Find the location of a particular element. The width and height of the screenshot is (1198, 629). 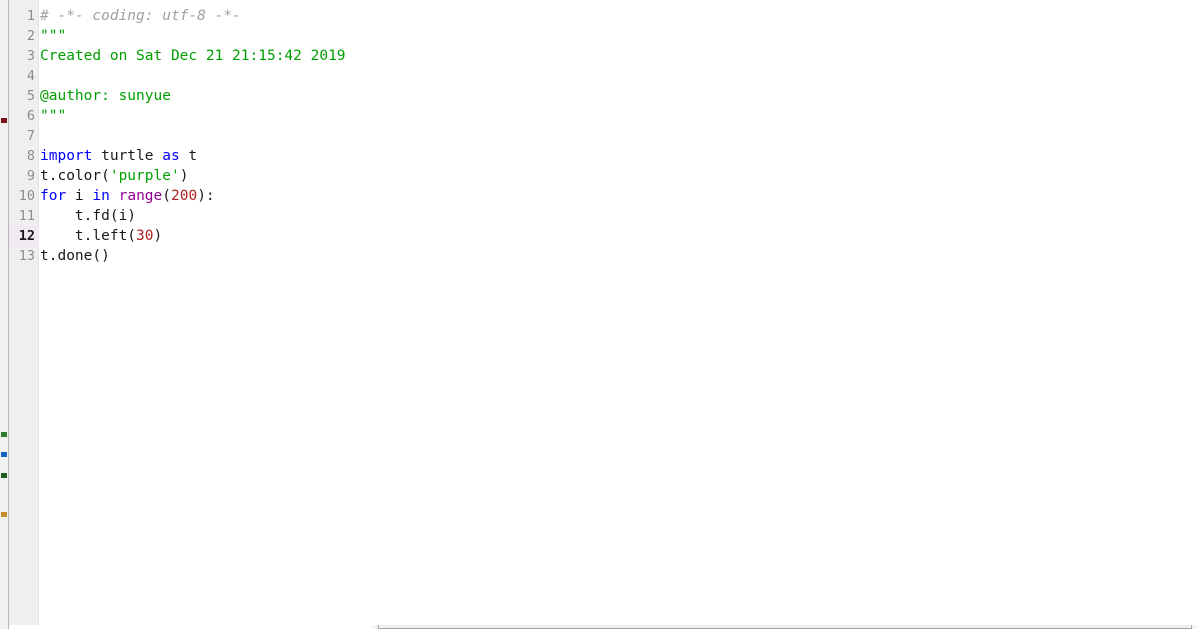

code-token-plain: ): is located at coordinates (206, 196).